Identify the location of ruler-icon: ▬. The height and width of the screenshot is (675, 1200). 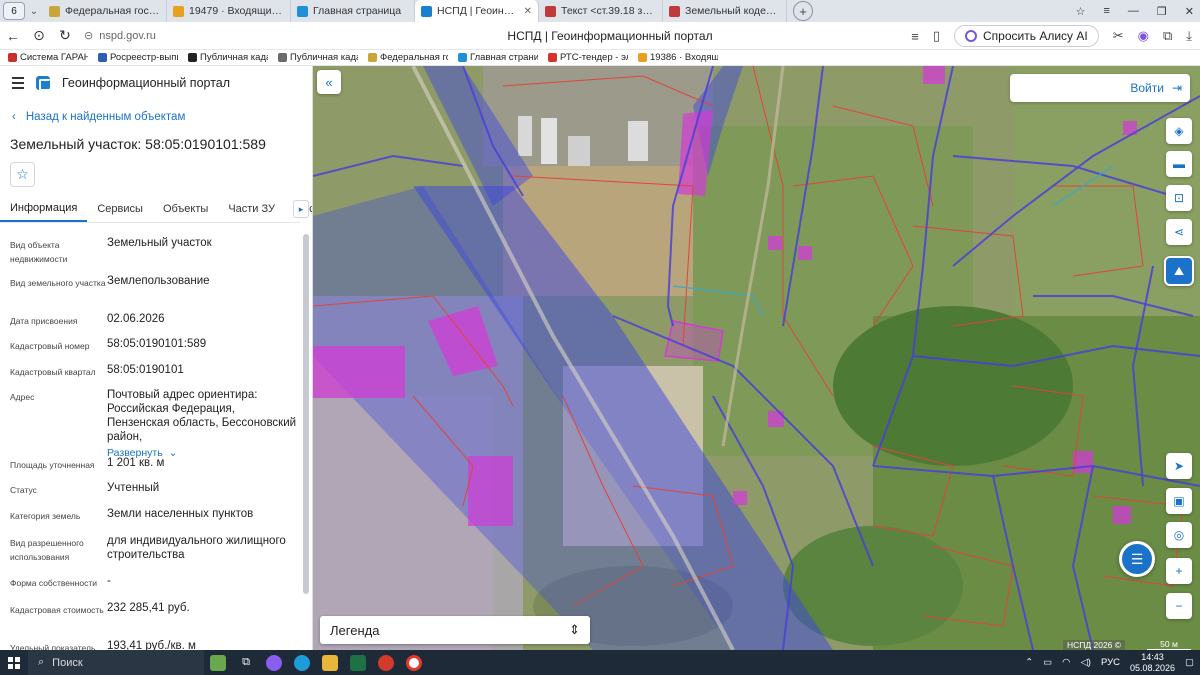
(1179, 164).